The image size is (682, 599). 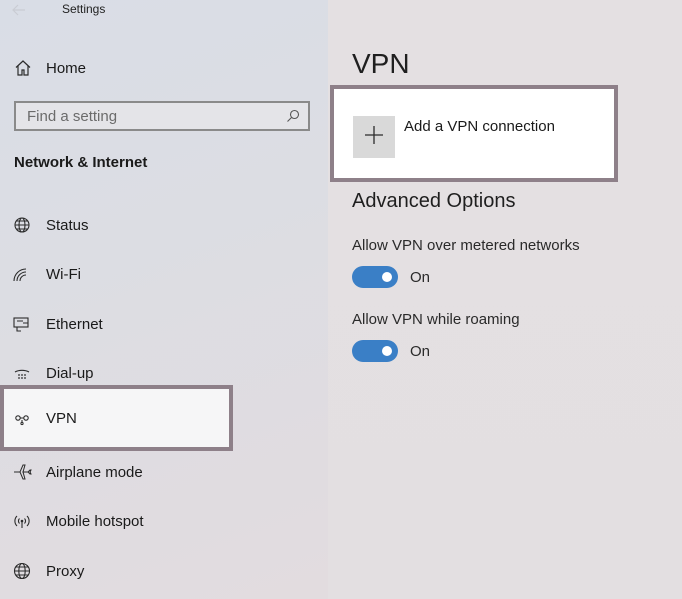 I want to click on sidebar-item-label: Wi-Fi, so click(x=63, y=274).